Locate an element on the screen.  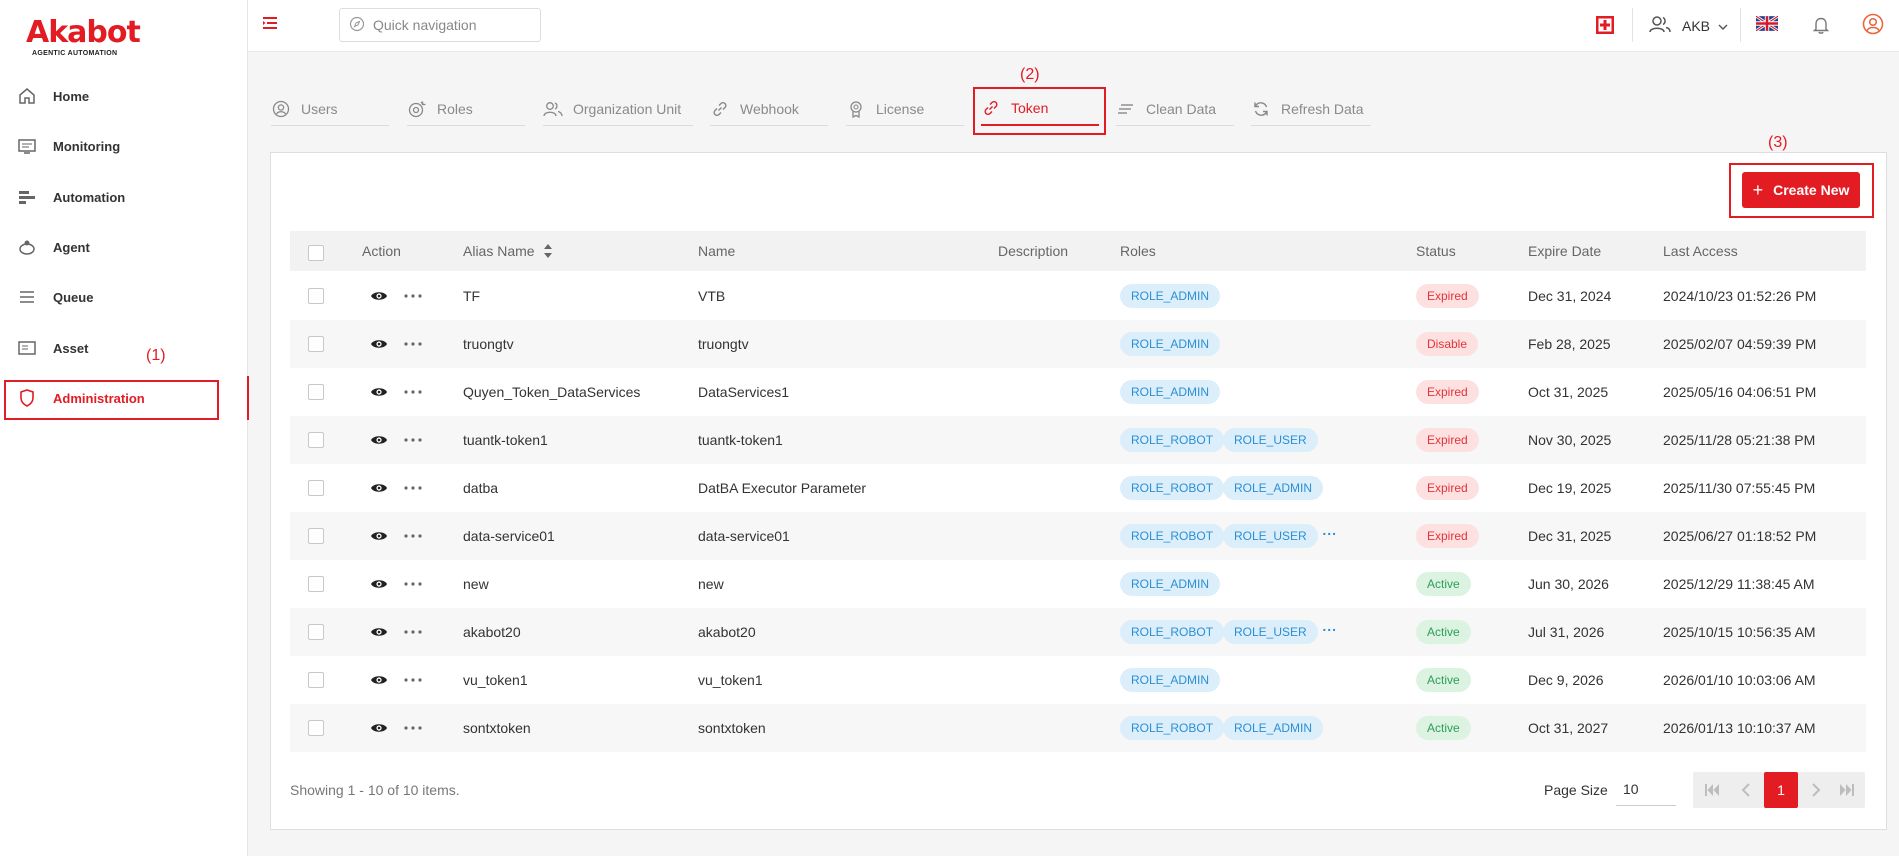
page-number-current: 1 is located at coordinates (1781, 790).